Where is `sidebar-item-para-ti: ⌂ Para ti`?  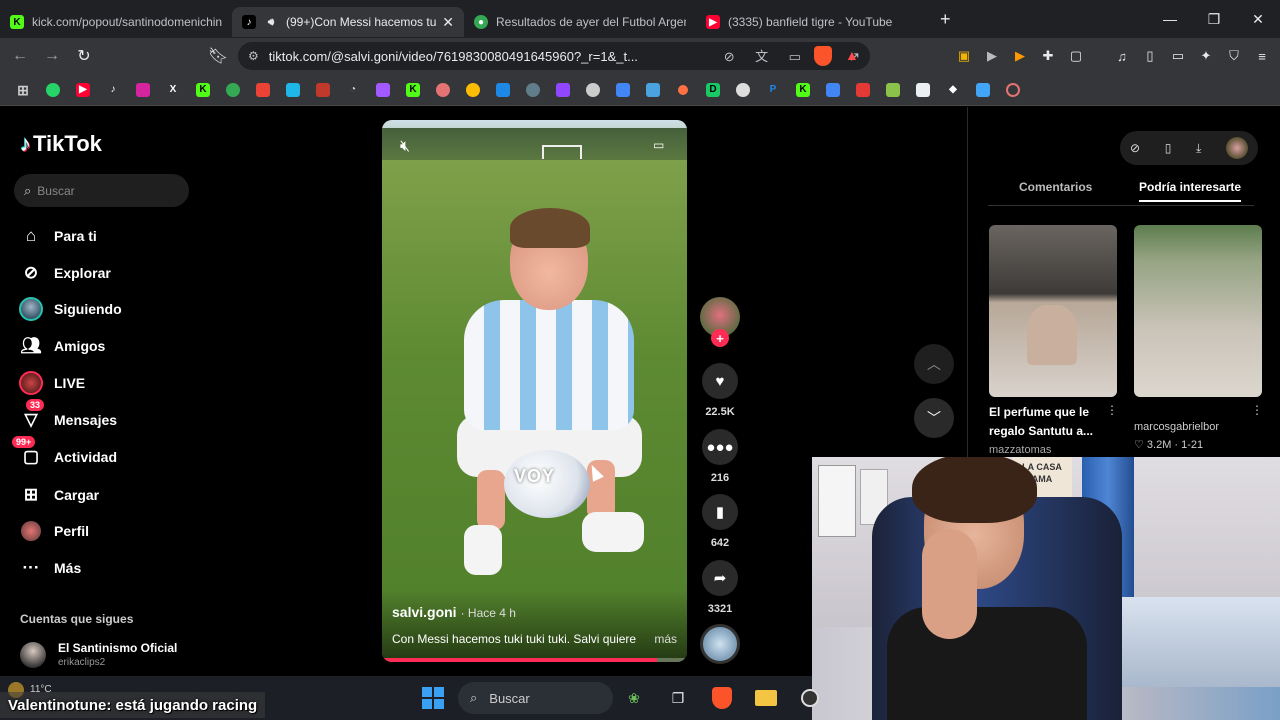 sidebar-item-para-ti: ⌂ Para ti is located at coordinates (57, 236).